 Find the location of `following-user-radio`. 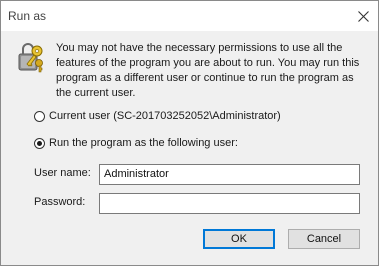

following-user-radio is located at coordinates (39, 143).